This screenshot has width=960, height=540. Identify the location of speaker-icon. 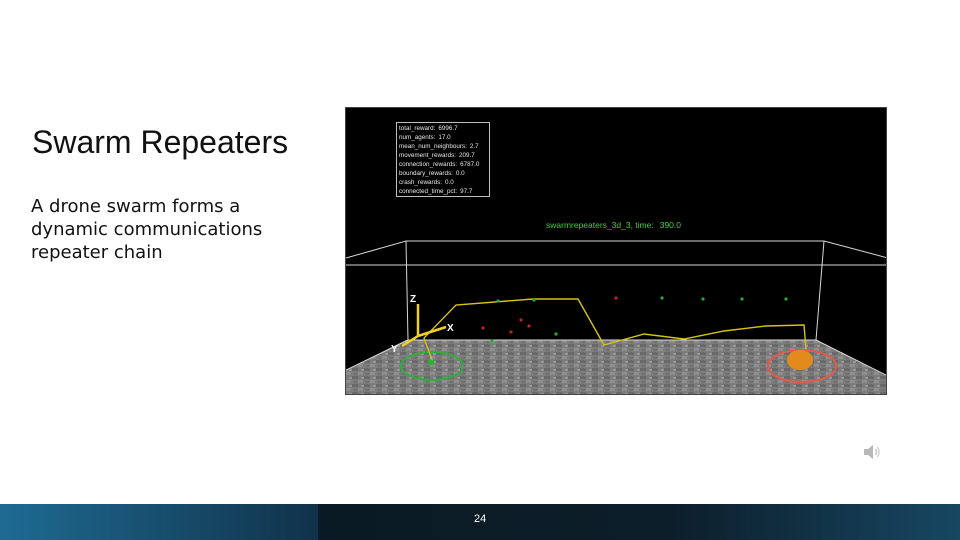
(872, 452).